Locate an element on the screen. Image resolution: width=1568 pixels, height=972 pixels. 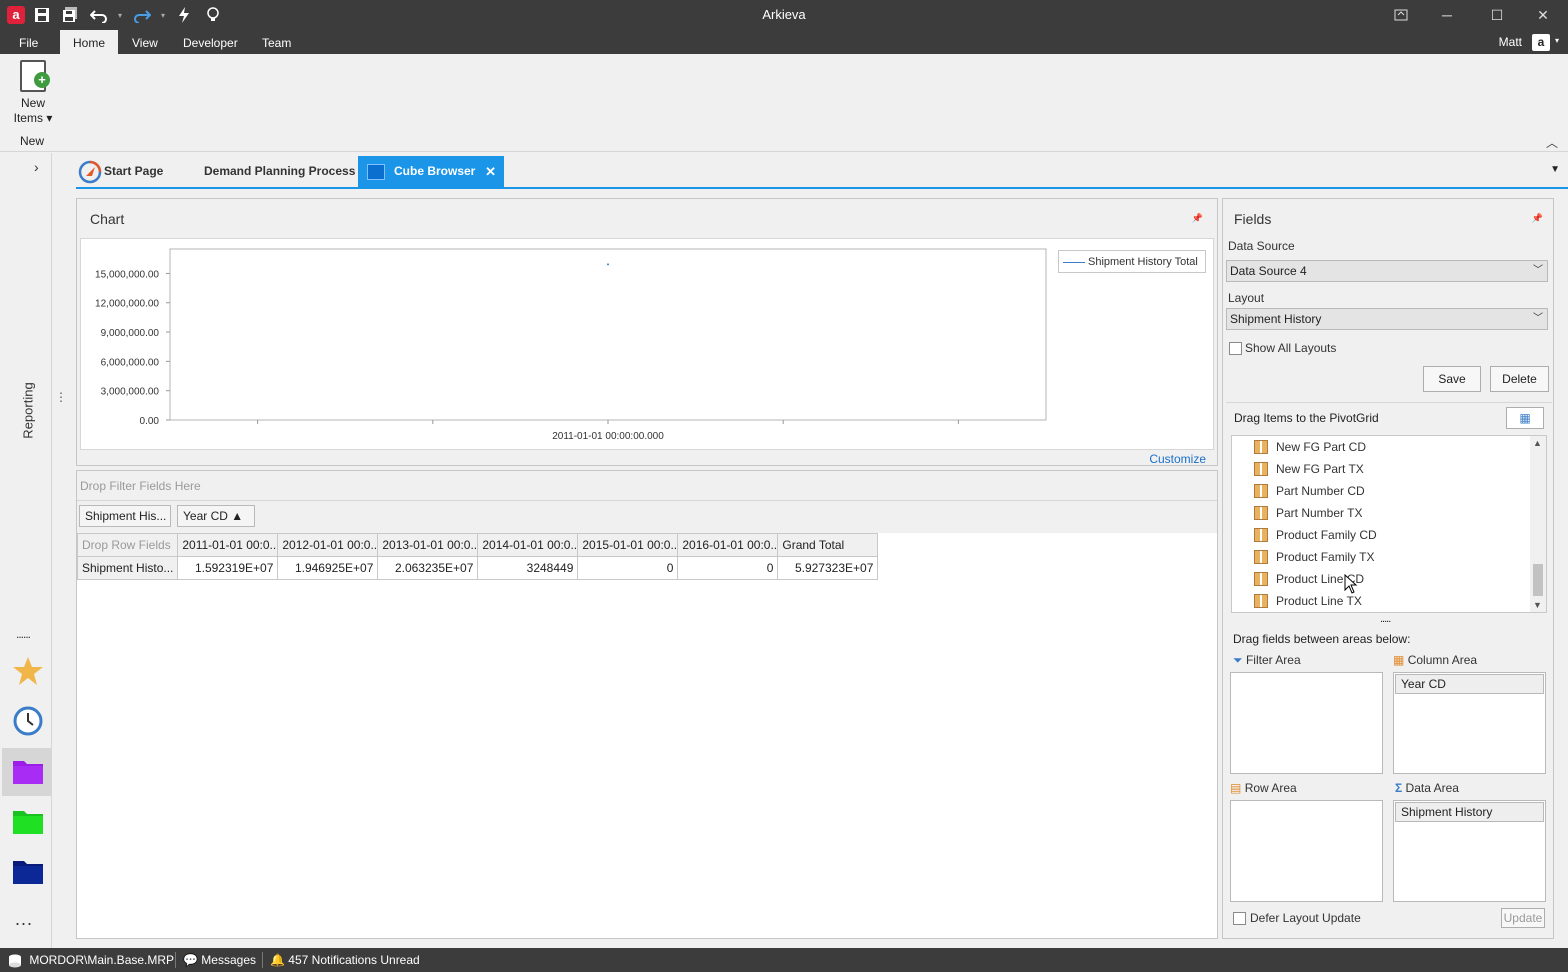
close-icon: ✕ is located at coordinates (1543, 15).